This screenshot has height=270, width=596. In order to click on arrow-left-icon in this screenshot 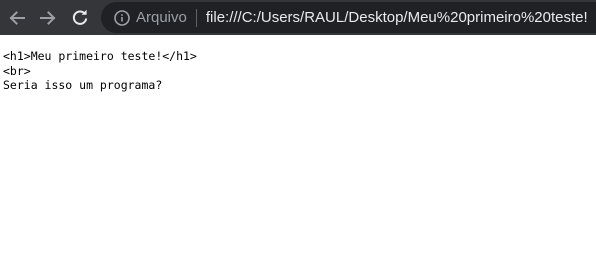, I will do `click(17, 17)`.